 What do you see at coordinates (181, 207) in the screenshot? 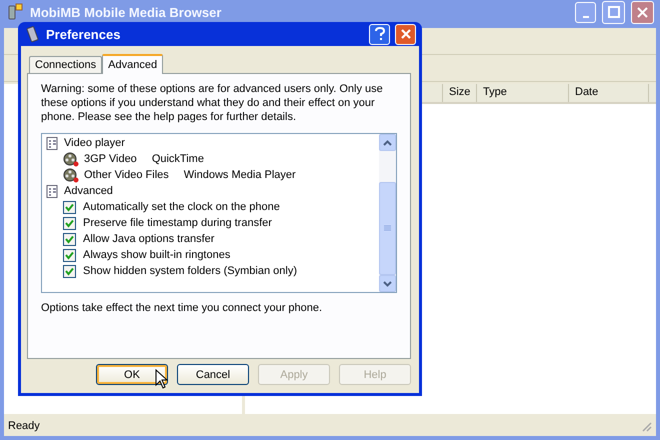
I see `option-label: Automatically set the clock on the phone` at bounding box center [181, 207].